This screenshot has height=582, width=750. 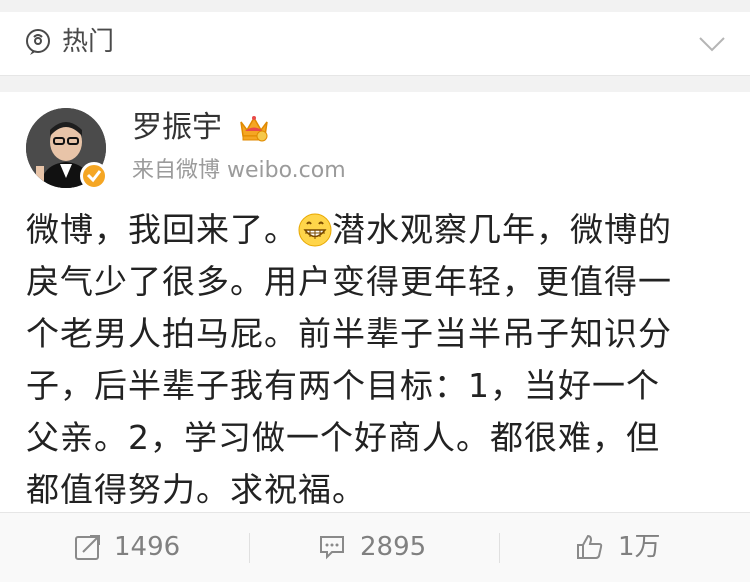 I want to click on comment-icon, so click(x=332, y=548).